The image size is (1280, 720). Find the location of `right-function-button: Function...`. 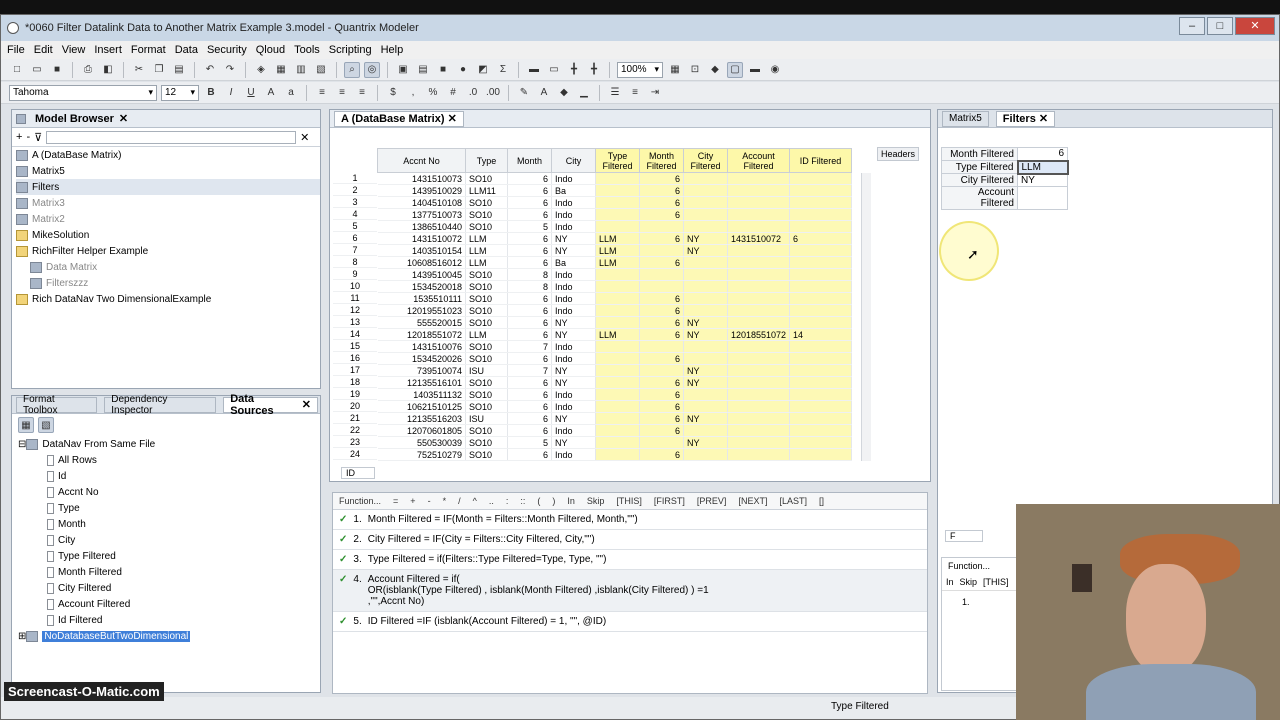

right-function-button: Function... is located at coordinates (979, 566).